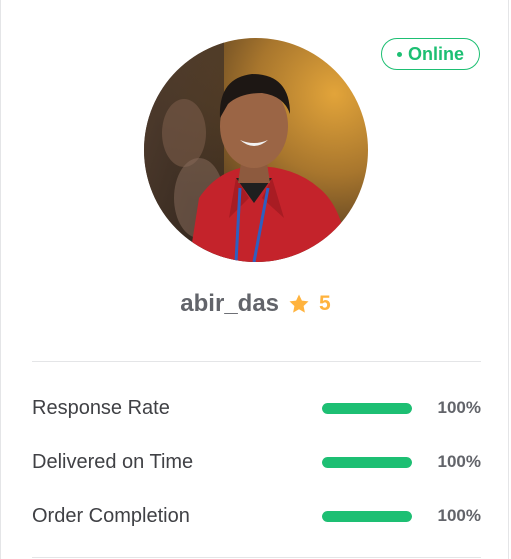  Describe the element at coordinates (435, 53) in the screenshot. I see `status-label: Online` at that location.